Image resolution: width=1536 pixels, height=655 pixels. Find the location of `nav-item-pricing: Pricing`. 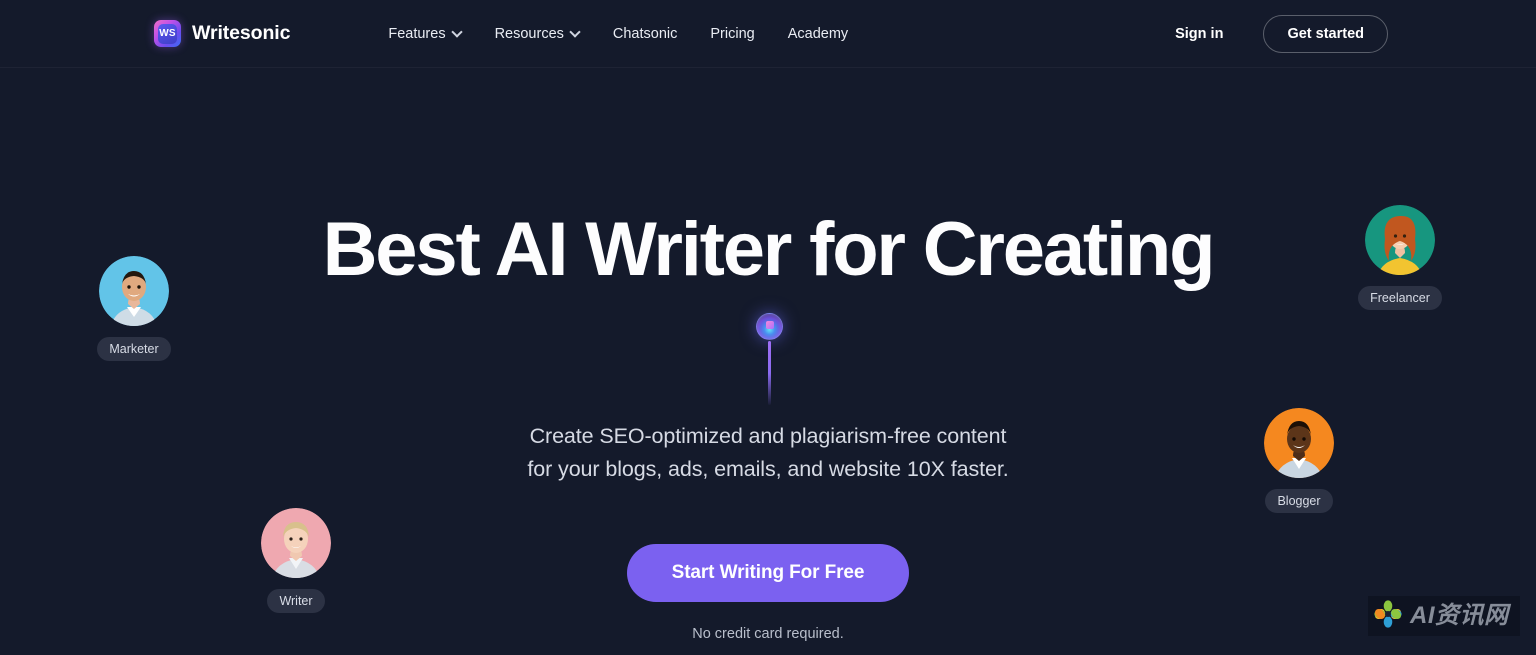

nav-item-pricing: Pricing is located at coordinates (732, 34).